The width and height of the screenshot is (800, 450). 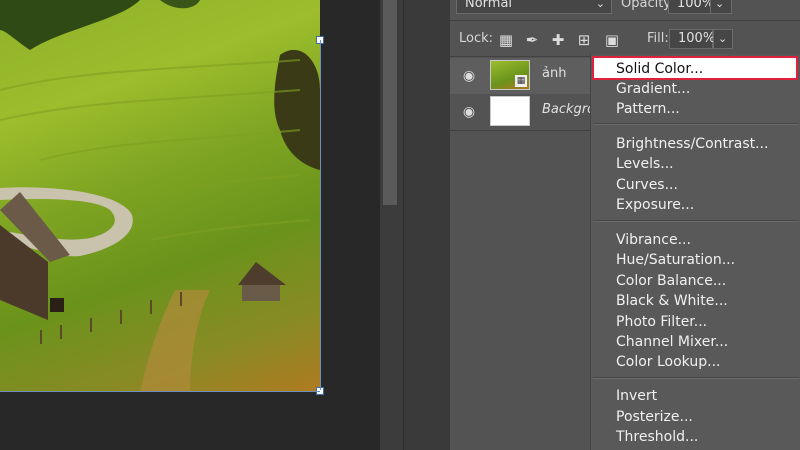 What do you see at coordinates (558, 40) in the screenshot?
I see `move-icon: ✚` at bounding box center [558, 40].